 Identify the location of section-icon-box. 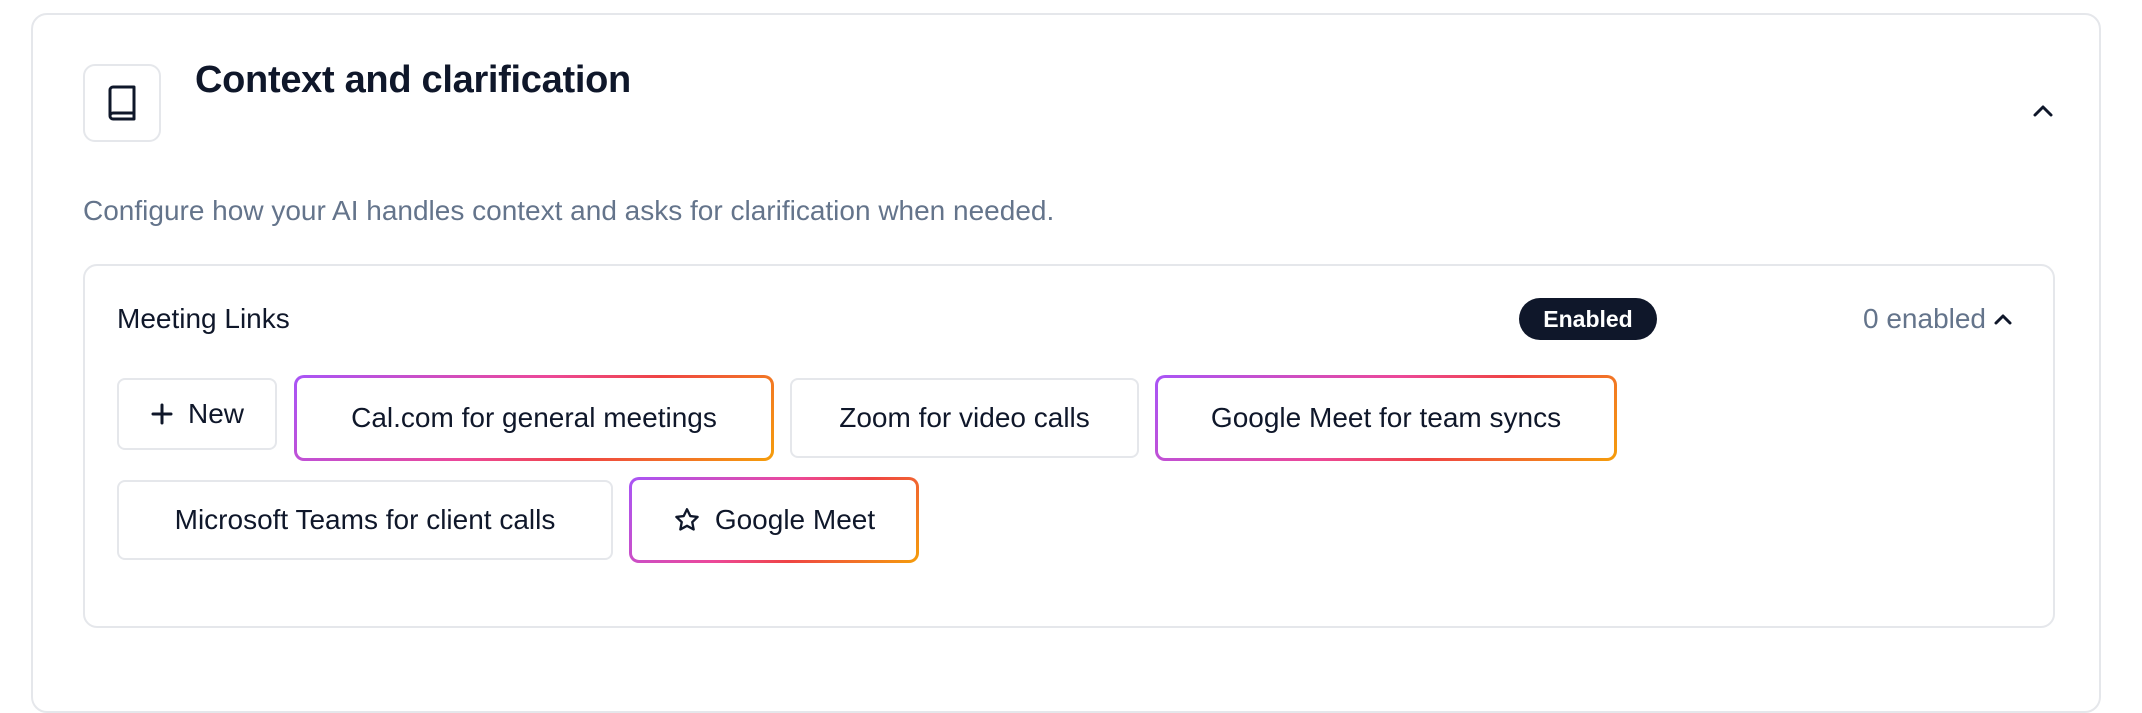
(122, 103).